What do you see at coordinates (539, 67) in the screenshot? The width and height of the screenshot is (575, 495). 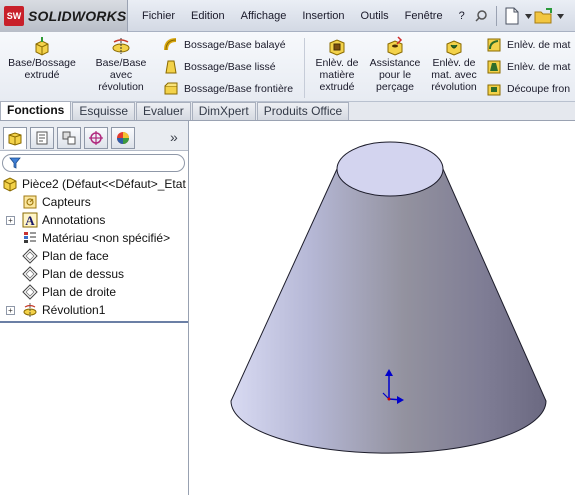 I see `lofted-cut-label: Enlèv. de mat` at bounding box center [539, 67].